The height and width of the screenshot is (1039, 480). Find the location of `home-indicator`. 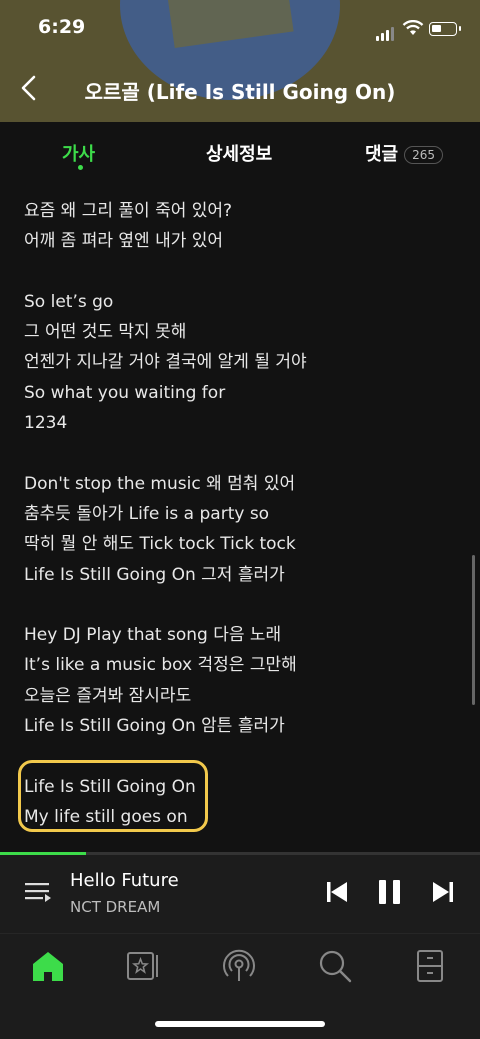

home-indicator is located at coordinates (240, 1024).